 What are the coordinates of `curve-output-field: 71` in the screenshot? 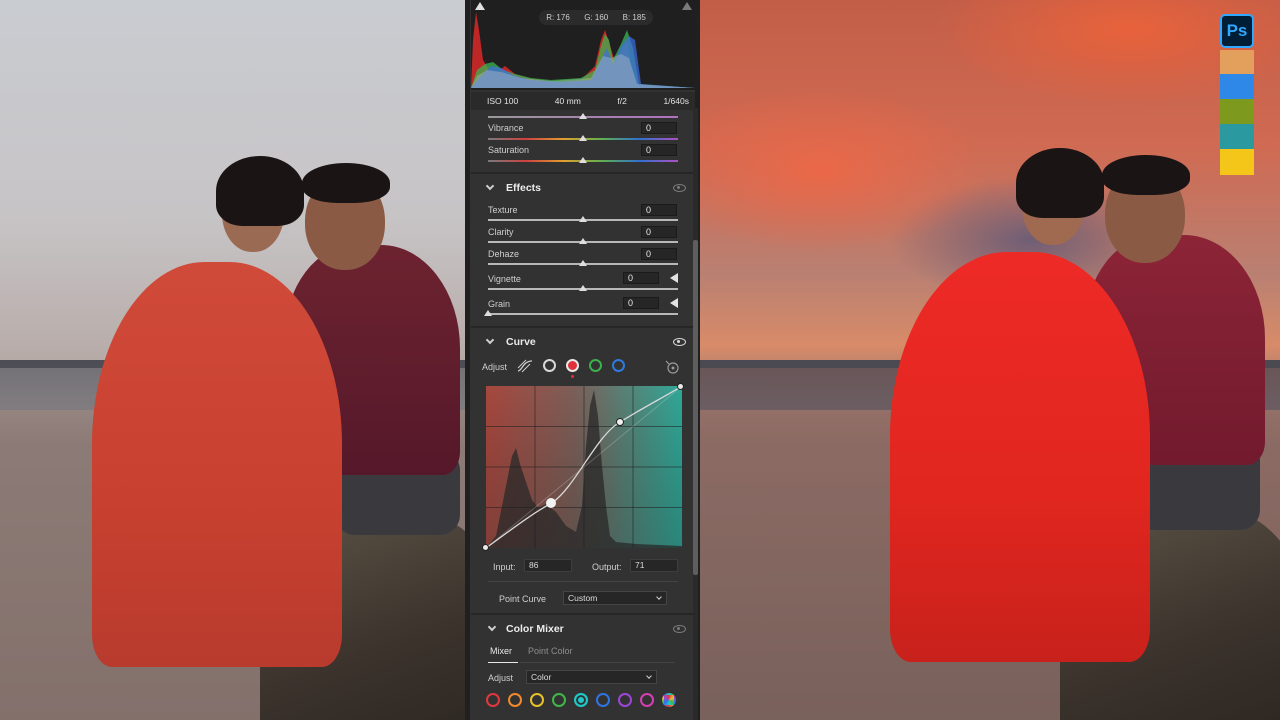 It's located at (654, 565).